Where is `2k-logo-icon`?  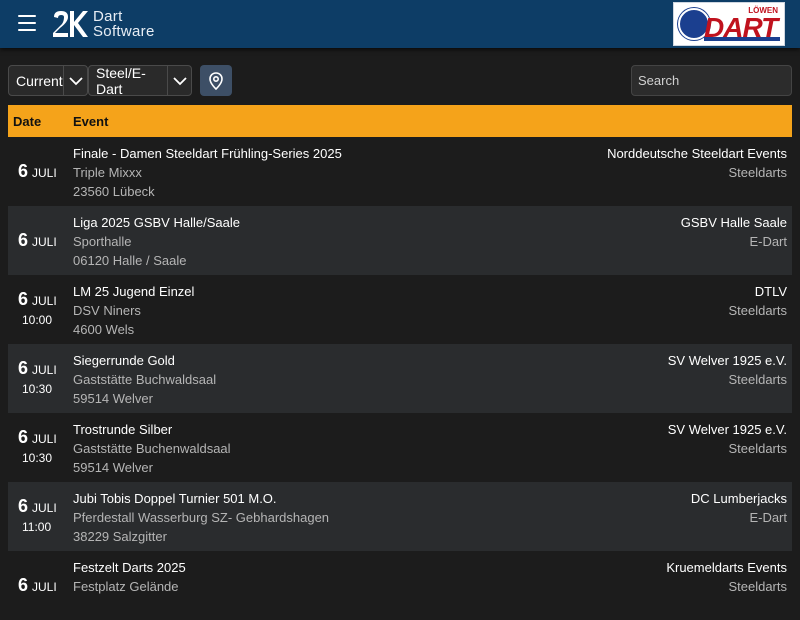
2k-logo-icon is located at coordinates (70, 24).